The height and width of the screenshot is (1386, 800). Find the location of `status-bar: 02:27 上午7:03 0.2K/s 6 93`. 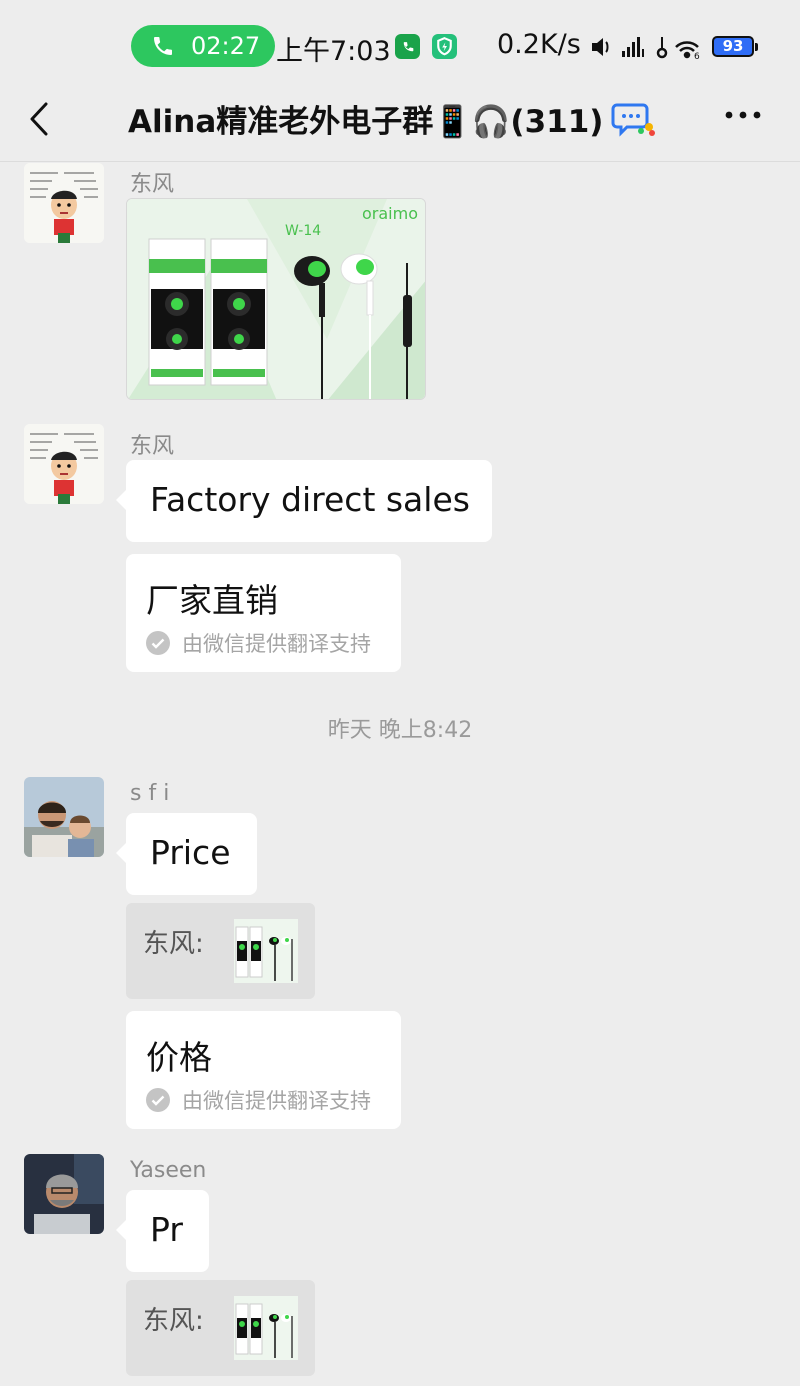

status-bar: 02:27 上午7:03 0.2K/s 6 93 is located at coordinates (400, 45).